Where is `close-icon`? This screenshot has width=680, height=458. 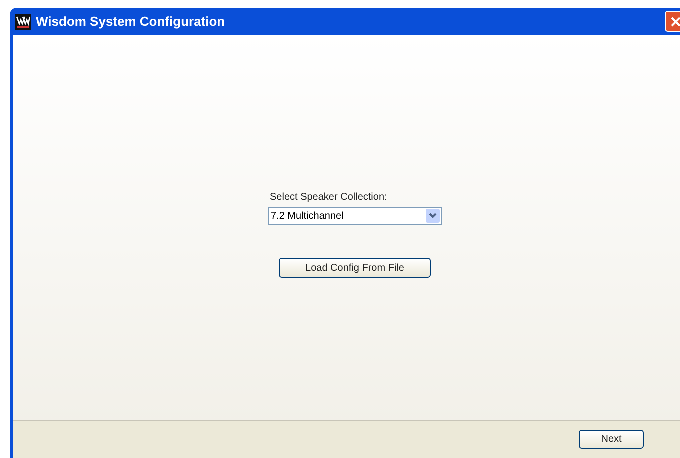
close-icon is located at coordinates (675, 21).